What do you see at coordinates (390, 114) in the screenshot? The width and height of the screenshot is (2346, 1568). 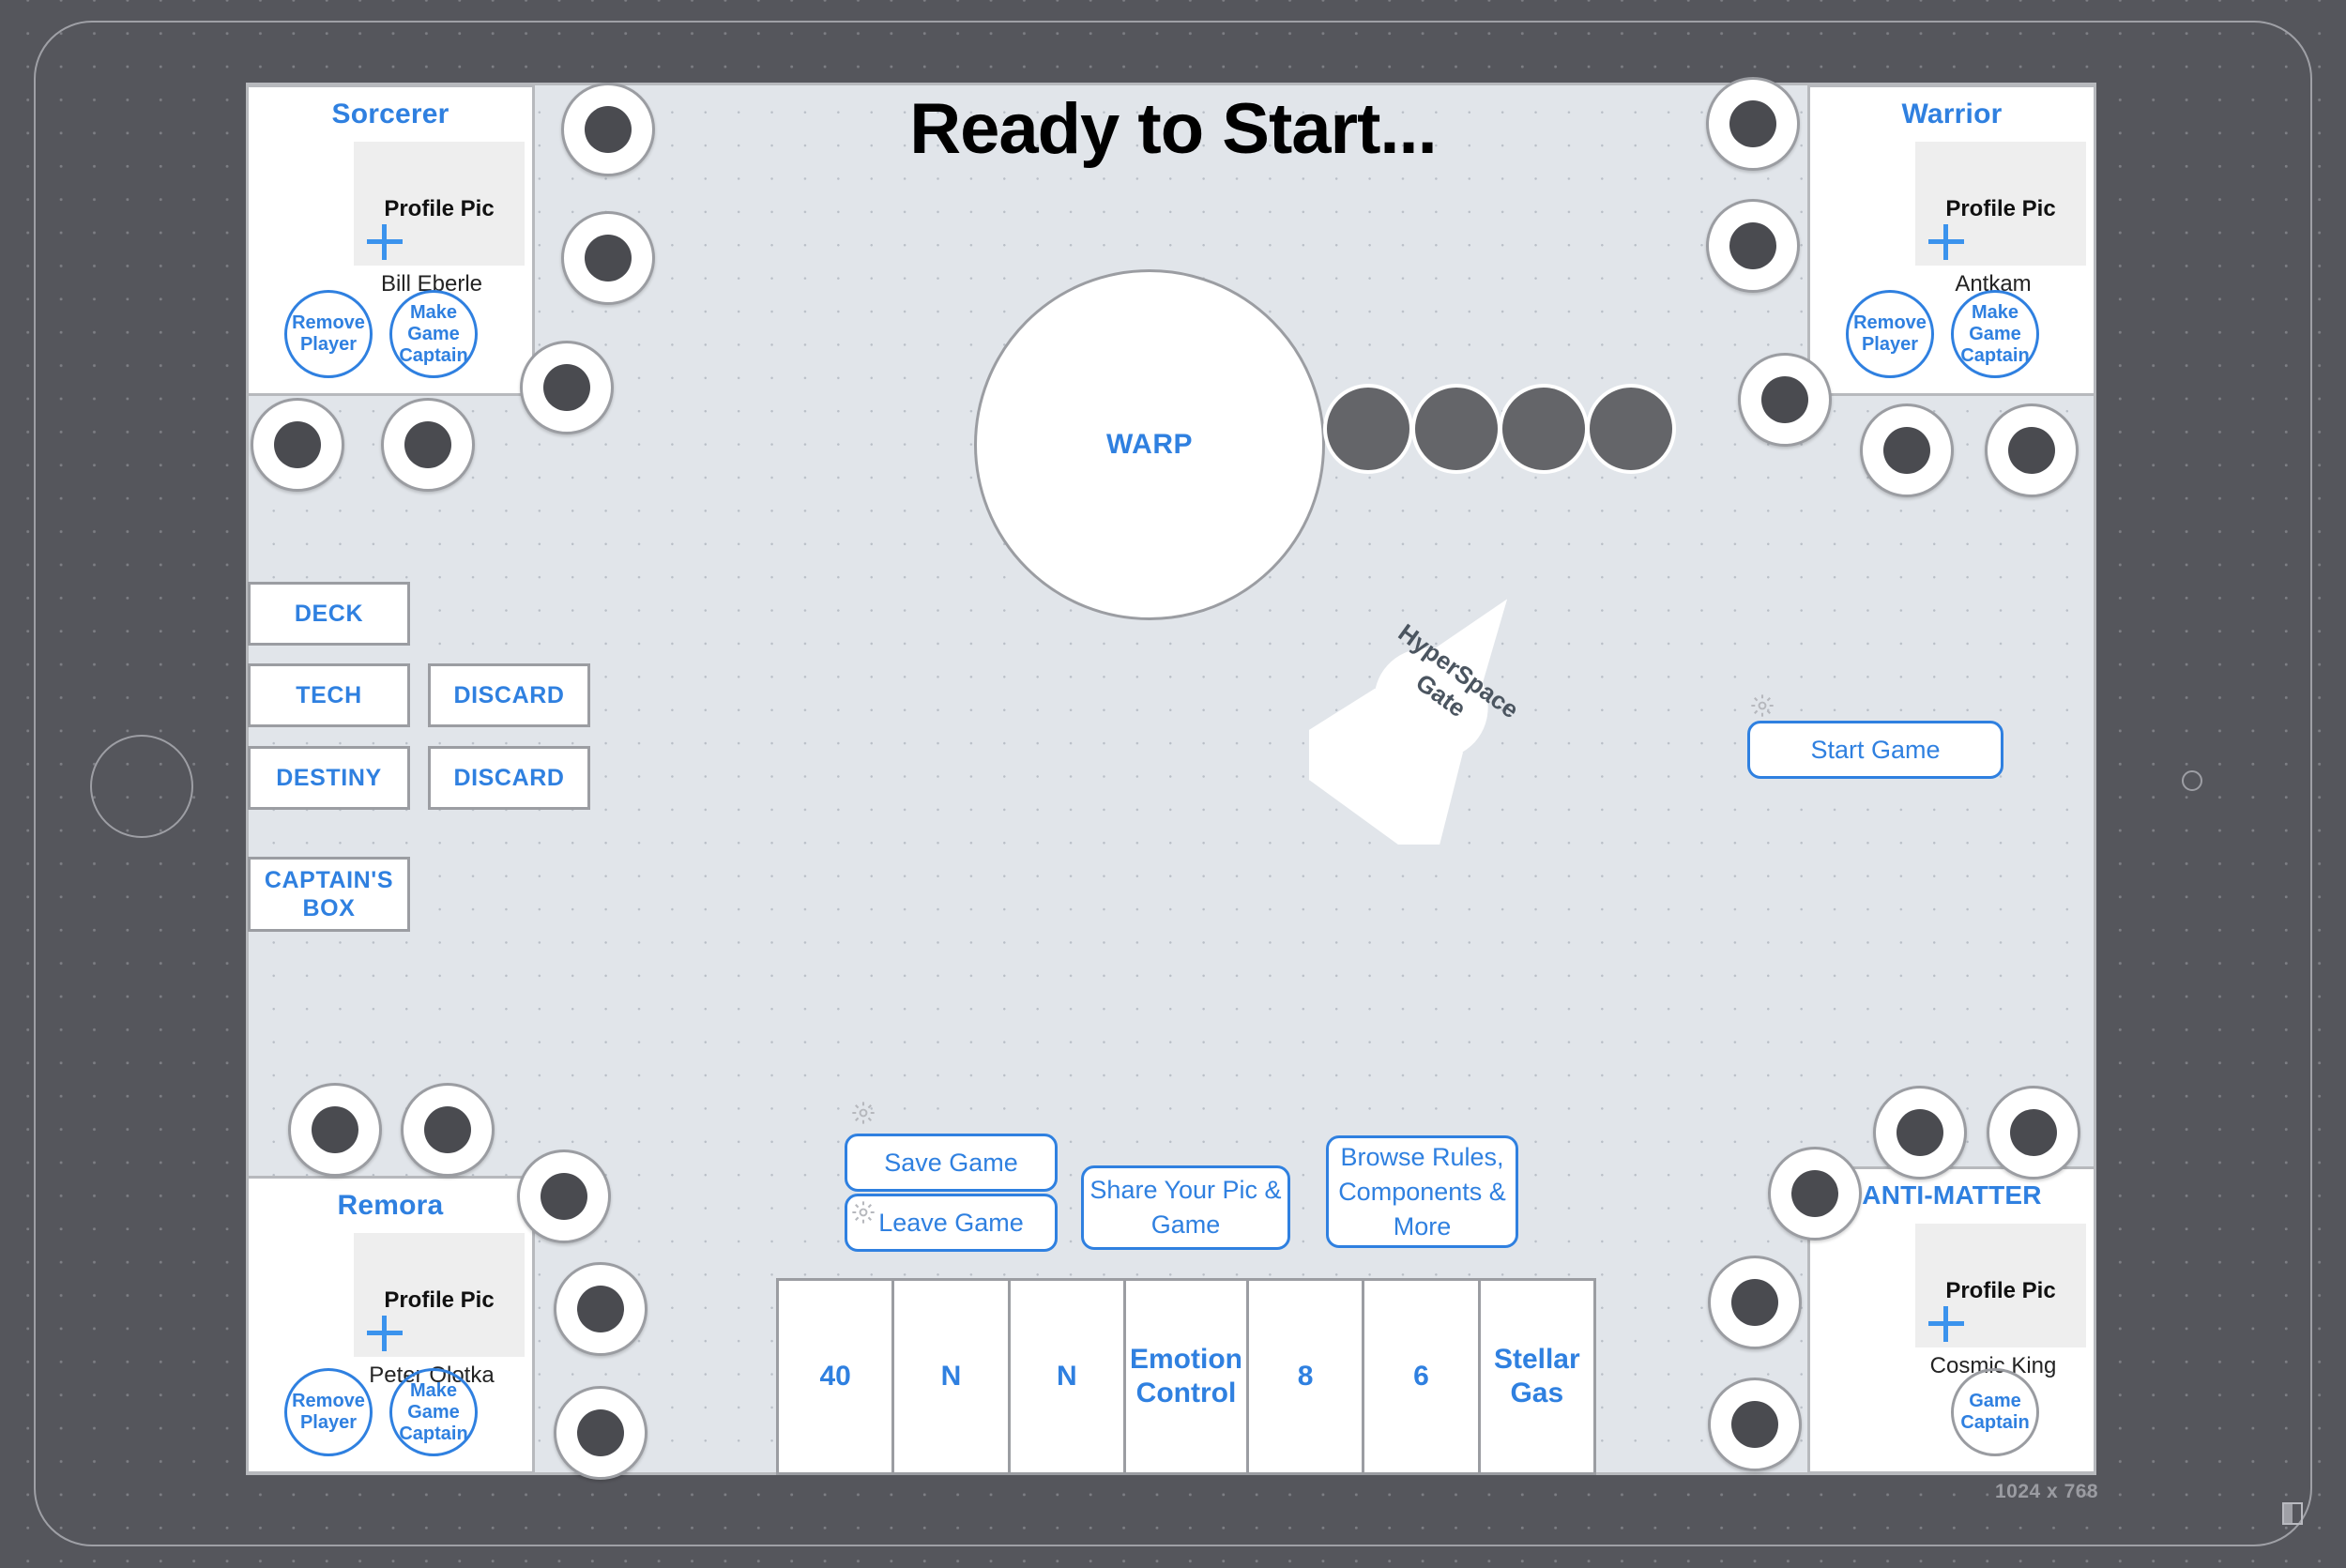 I see `player-alien-name: Sorcerer` at bounding box center [390, 114].